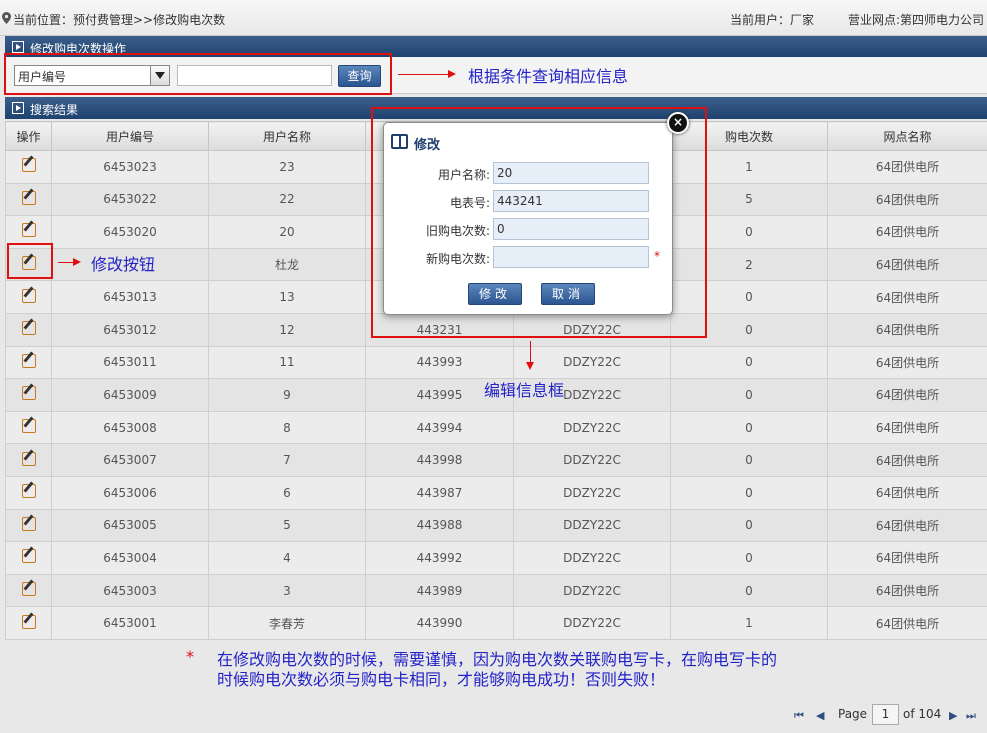  What do you see at coordinates (953, 715) in the screenshot?
I see `next-page-icon: ▶` at bounding box center [953, 715].